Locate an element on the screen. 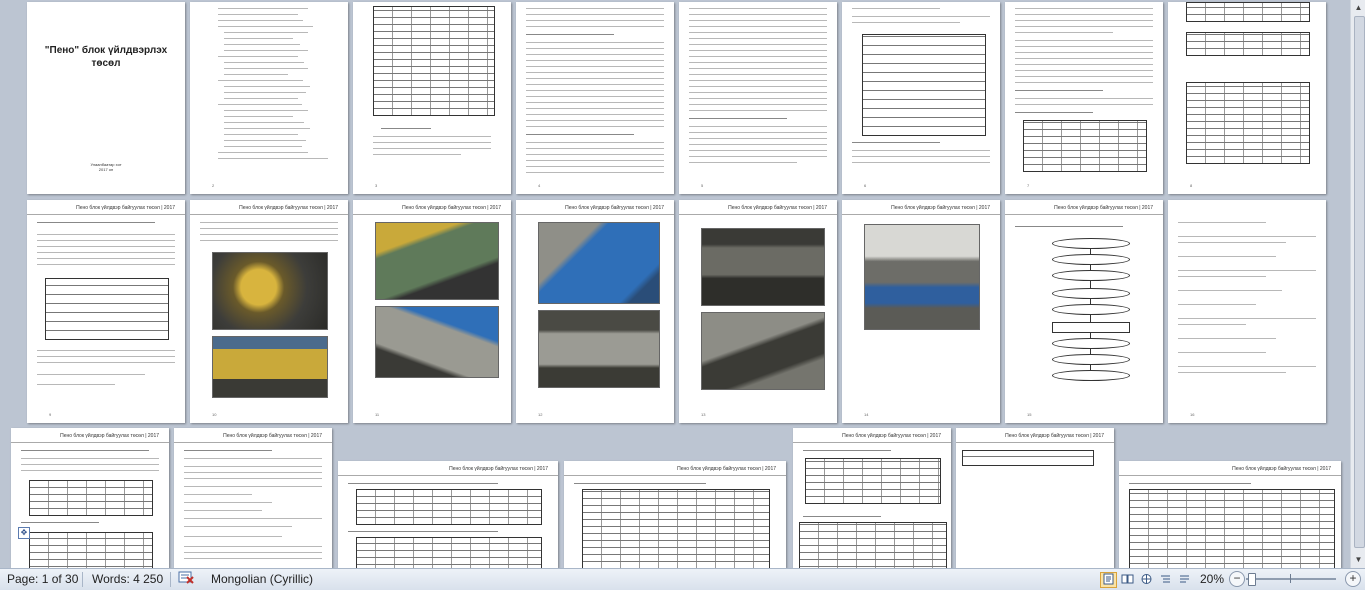 This screenshot has width=1365, height=590. zoom-slider-thumb is located at coordinates (1252, 579).